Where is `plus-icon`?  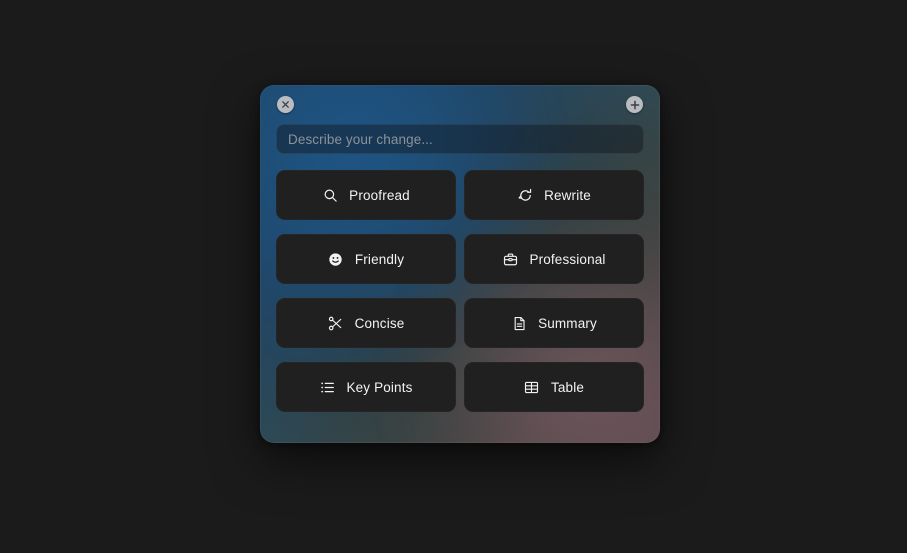
plus-icon is located at coordinates (635, 105).